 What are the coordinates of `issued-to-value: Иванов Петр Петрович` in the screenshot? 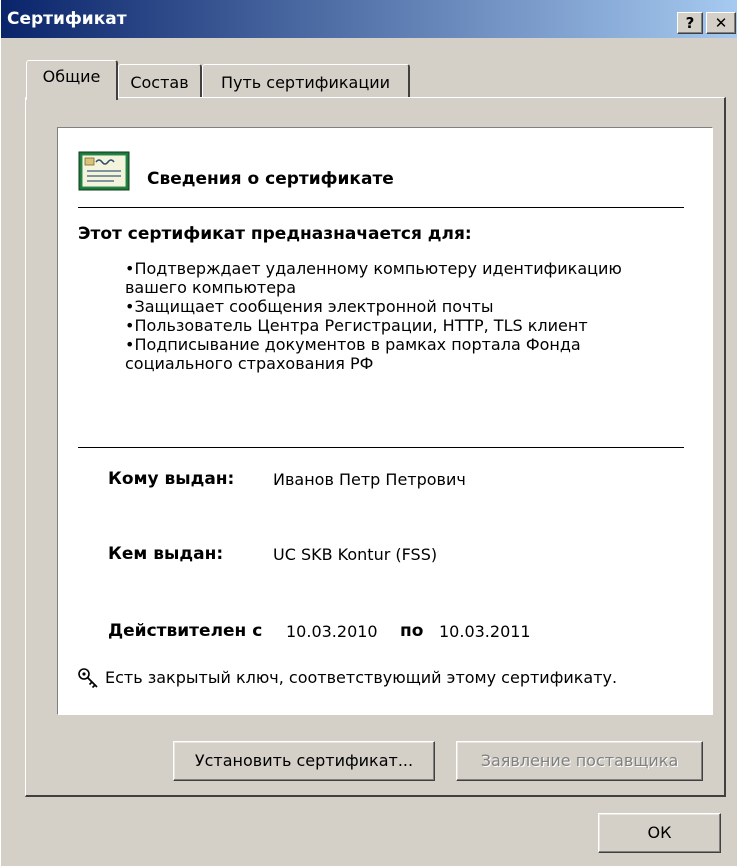 It's located at (369, 479).